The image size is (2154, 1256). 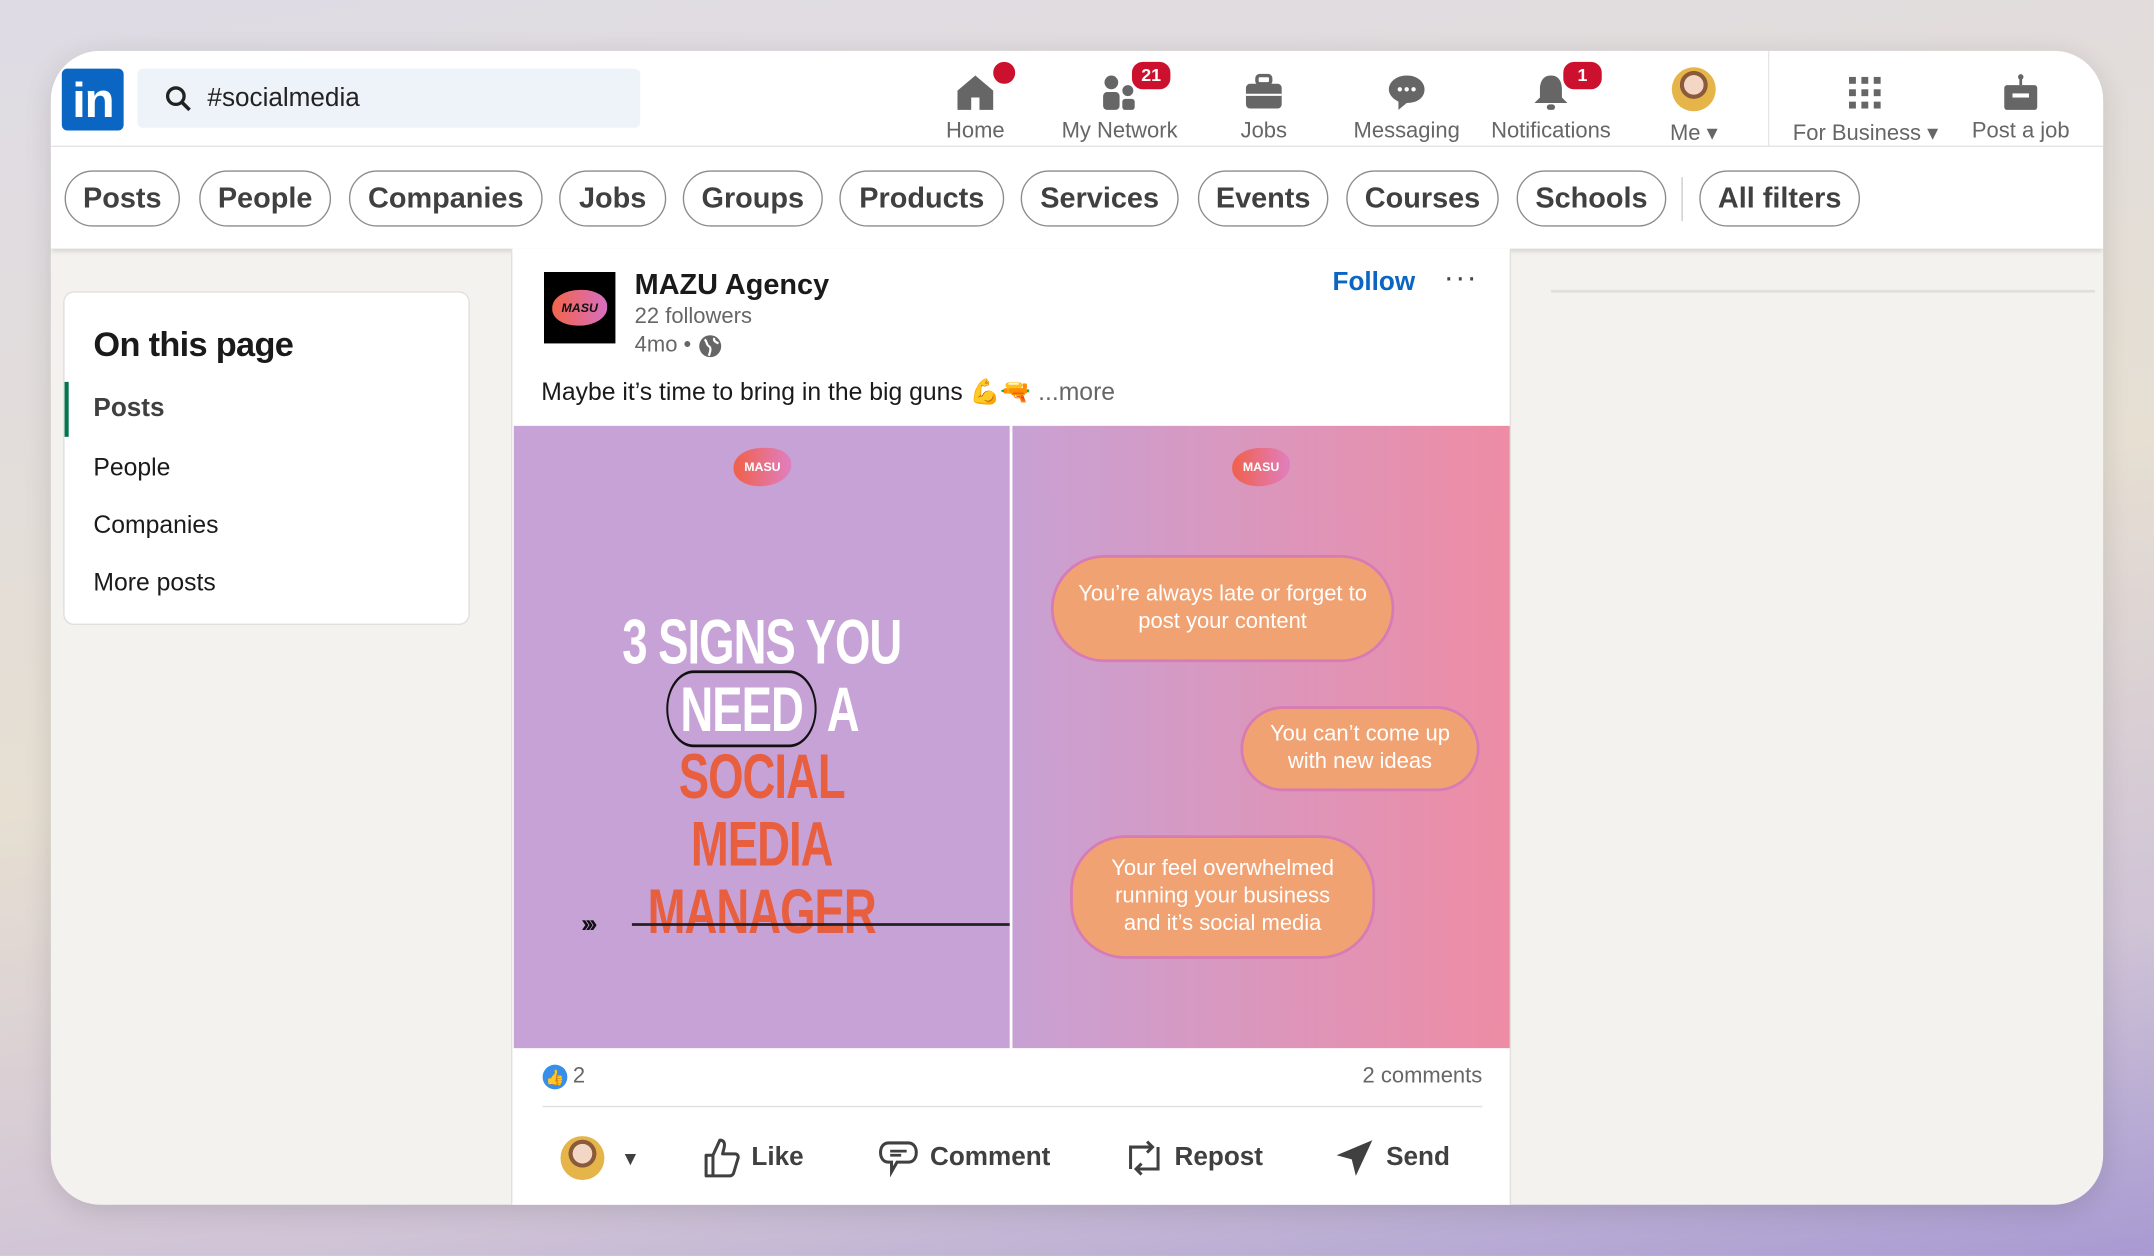 What do you see at coordinates (975, 131) in the screenshot?
I see `nav-label: Home` at bounding box center [975, 131].